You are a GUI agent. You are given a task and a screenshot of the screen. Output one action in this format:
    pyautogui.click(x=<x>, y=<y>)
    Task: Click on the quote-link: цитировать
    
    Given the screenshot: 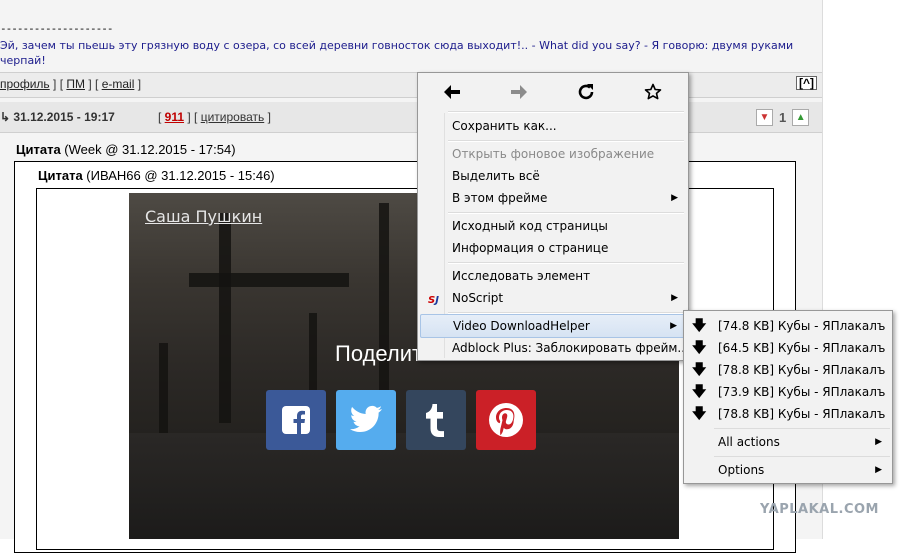 What is the action you would take?
    pyautogui.click(x=233, y=117)
    